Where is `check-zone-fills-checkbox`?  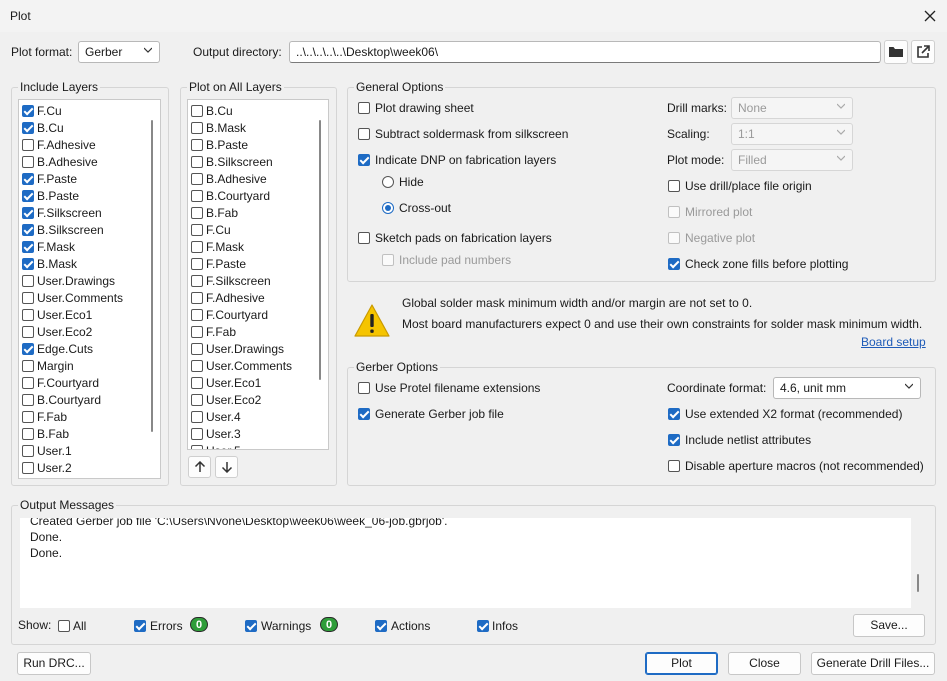 check-zone-fills-checkbox is located at coordinates (674, 264).